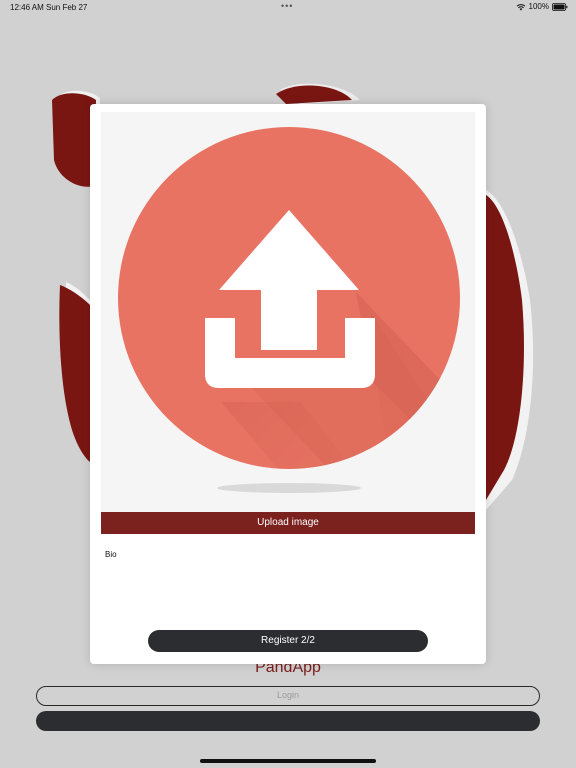 This screenshot has height=768, width=576. I want to click on register-background-button, so click(288, 721).